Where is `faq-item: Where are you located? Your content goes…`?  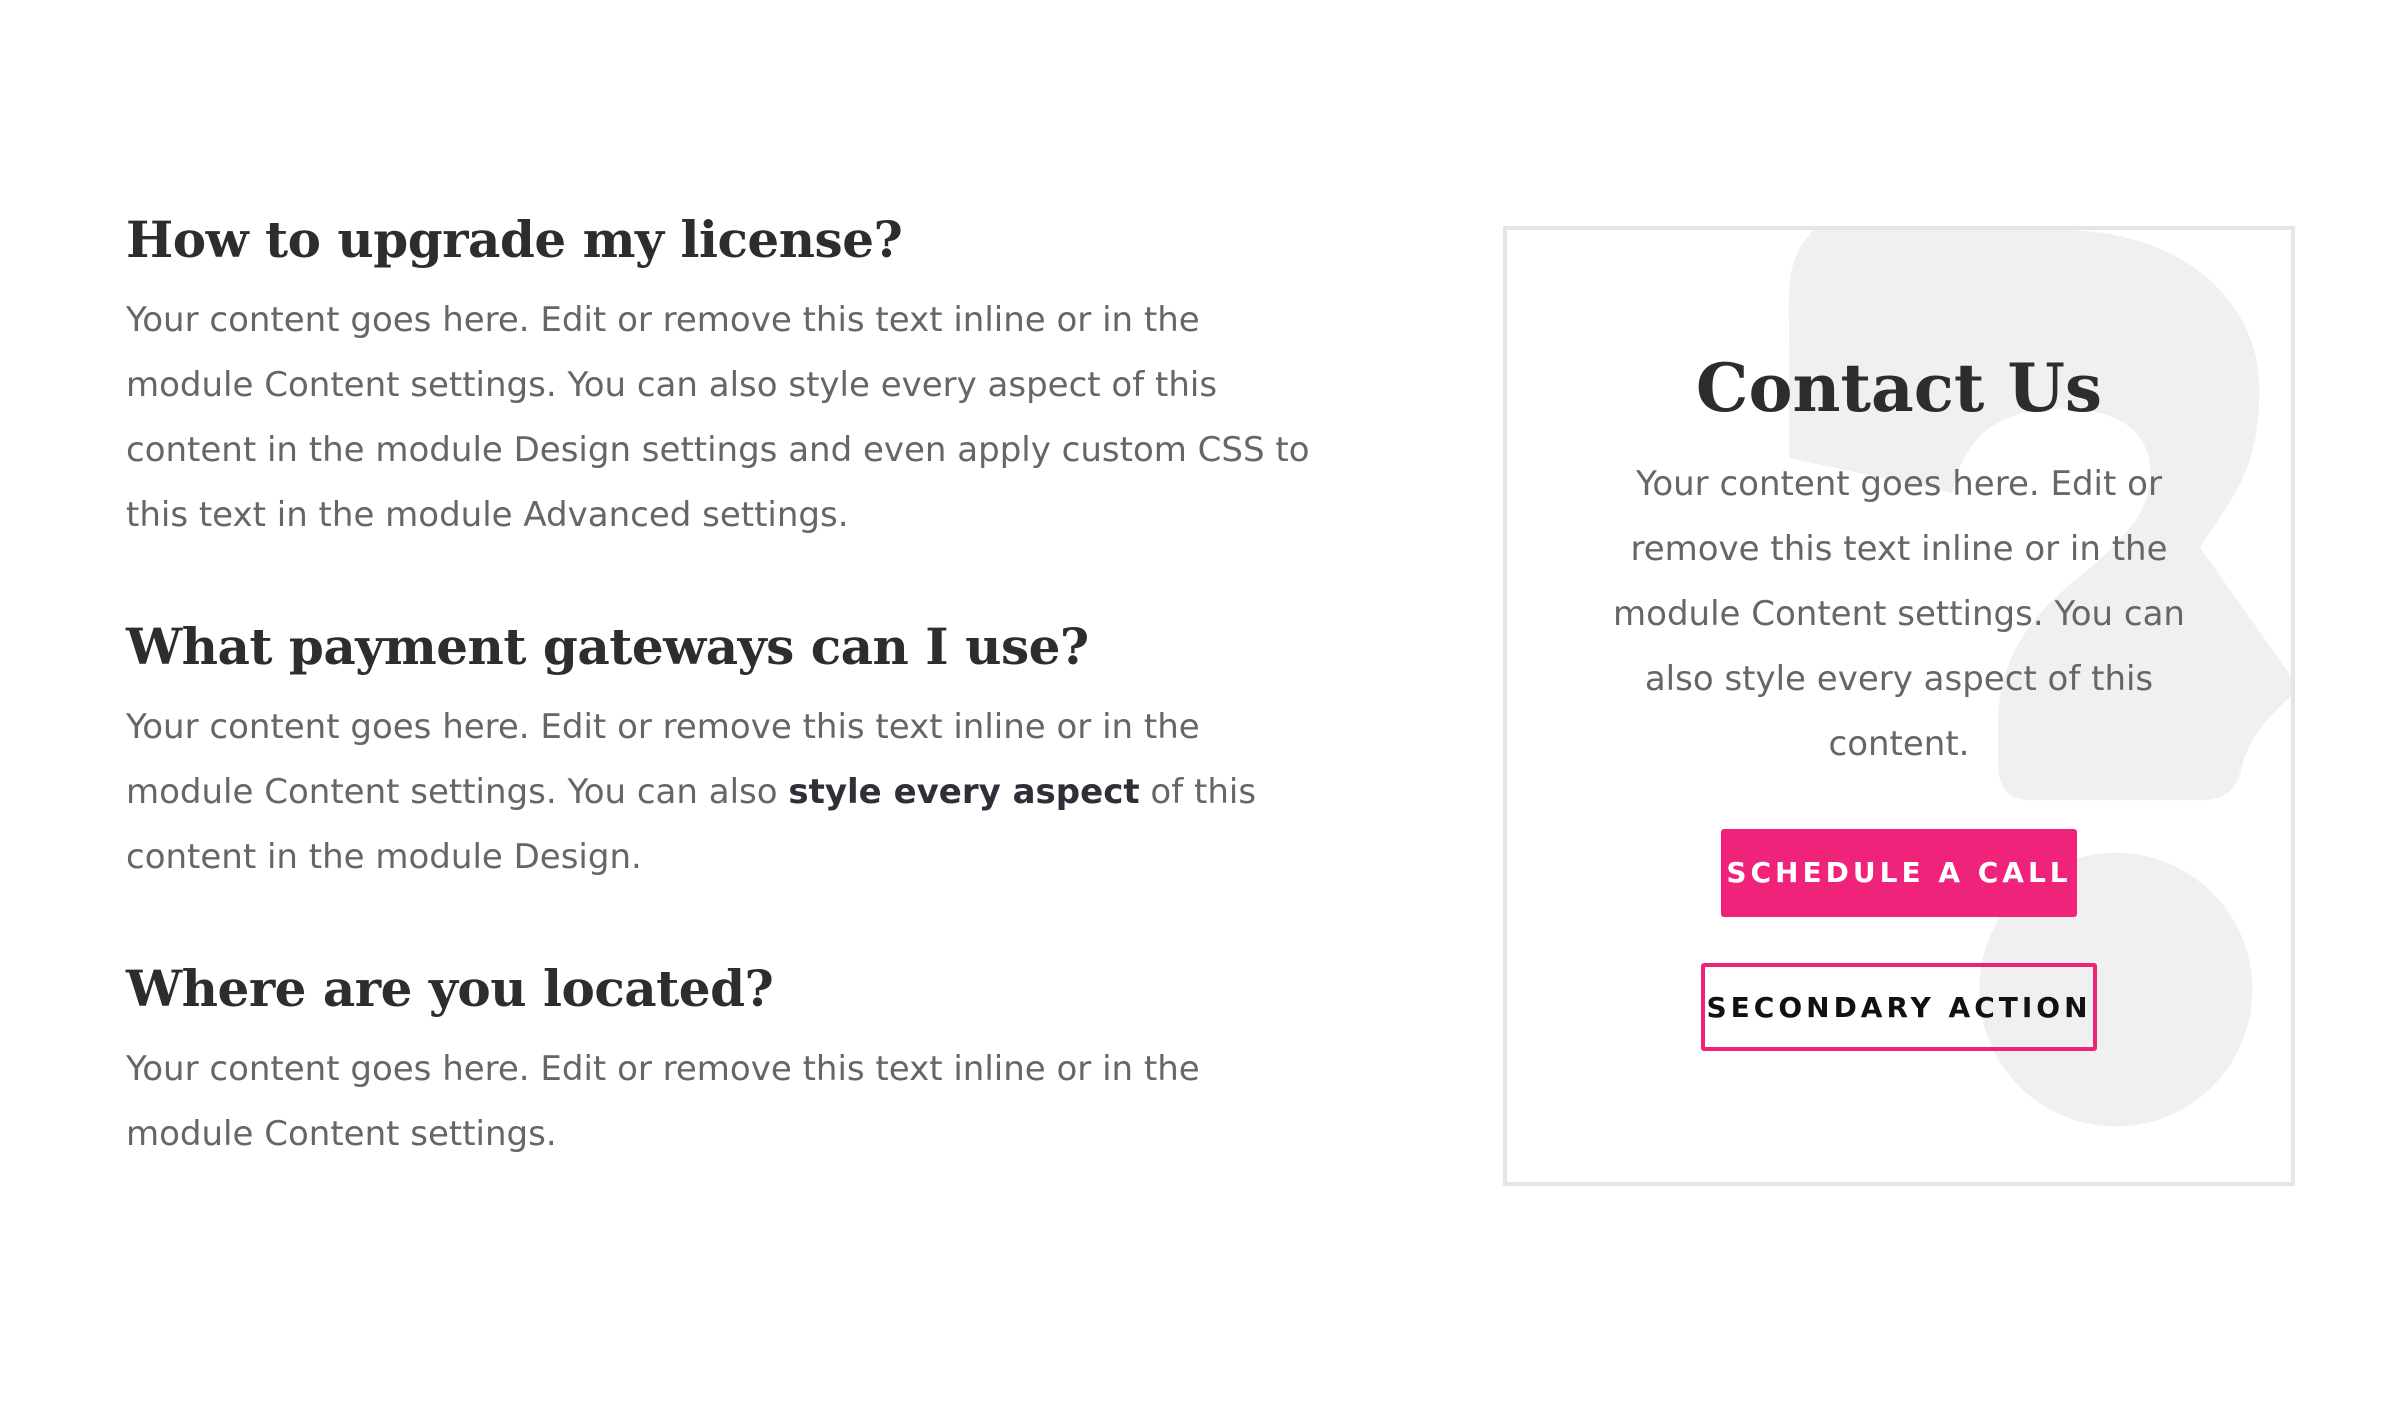 faq-item: Where are you located? Your content goes… is located at coordinates (726, 1063).